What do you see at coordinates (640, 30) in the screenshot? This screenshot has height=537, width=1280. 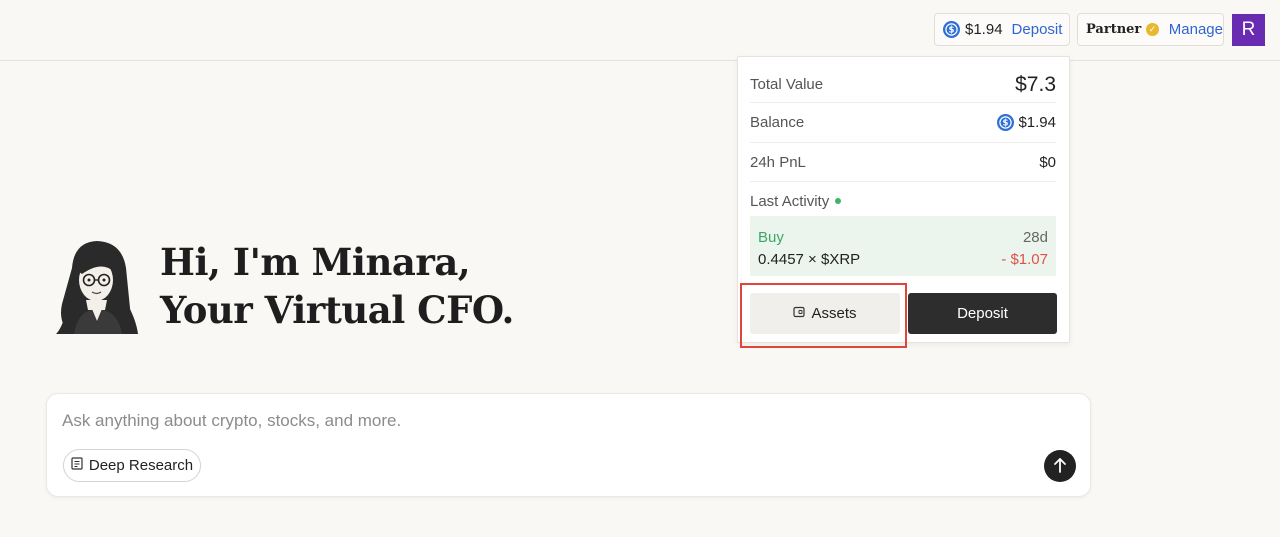 I see `top-bar: $ $1.94 Deposit Partner ✓ Manage R` at bounding box center [640, 30].